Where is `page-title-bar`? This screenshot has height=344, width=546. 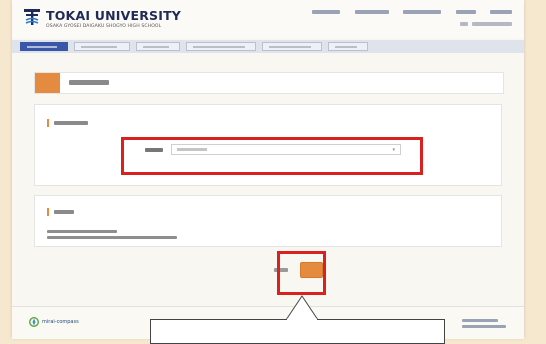
page-title-bar is located at coordinates (269, 83).